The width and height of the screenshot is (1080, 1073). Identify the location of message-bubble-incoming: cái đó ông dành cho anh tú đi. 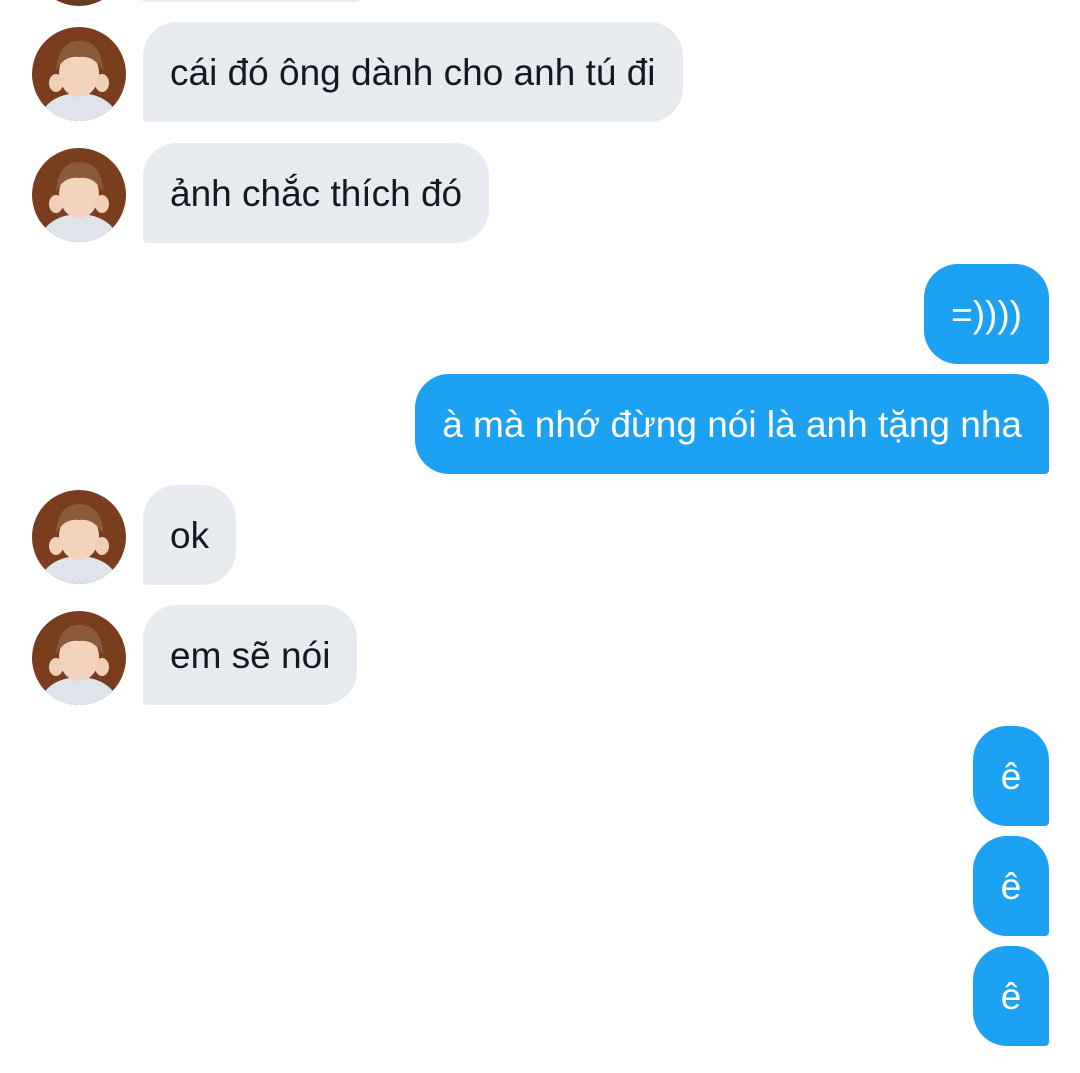
(413, 72).